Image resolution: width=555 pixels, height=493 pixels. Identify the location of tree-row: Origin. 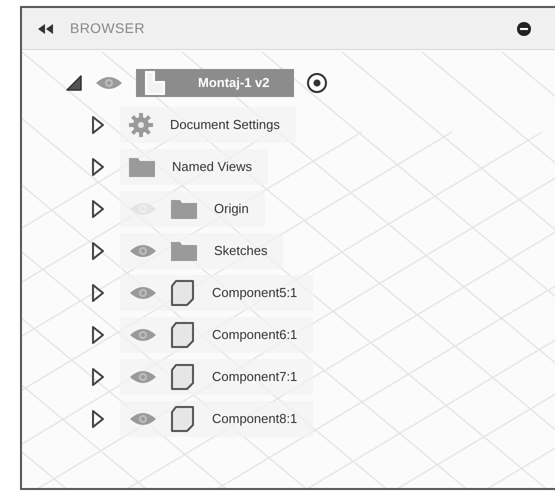
(192, 209).